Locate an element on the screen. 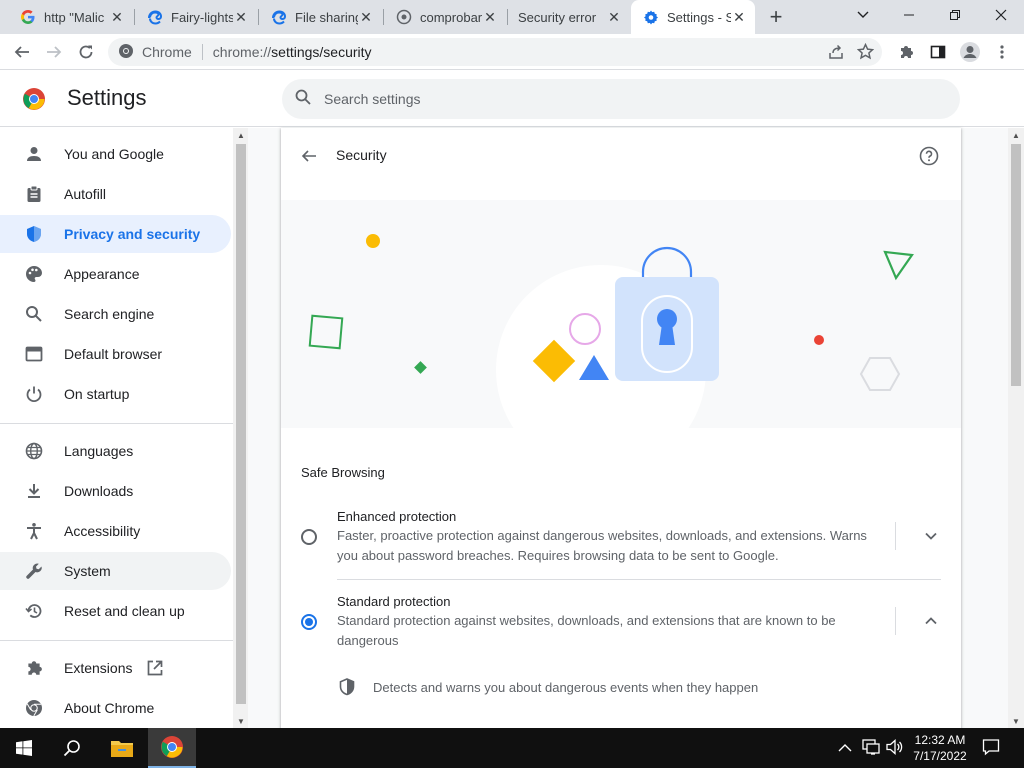  windows-start-icon is located at coordinates (24, 748).